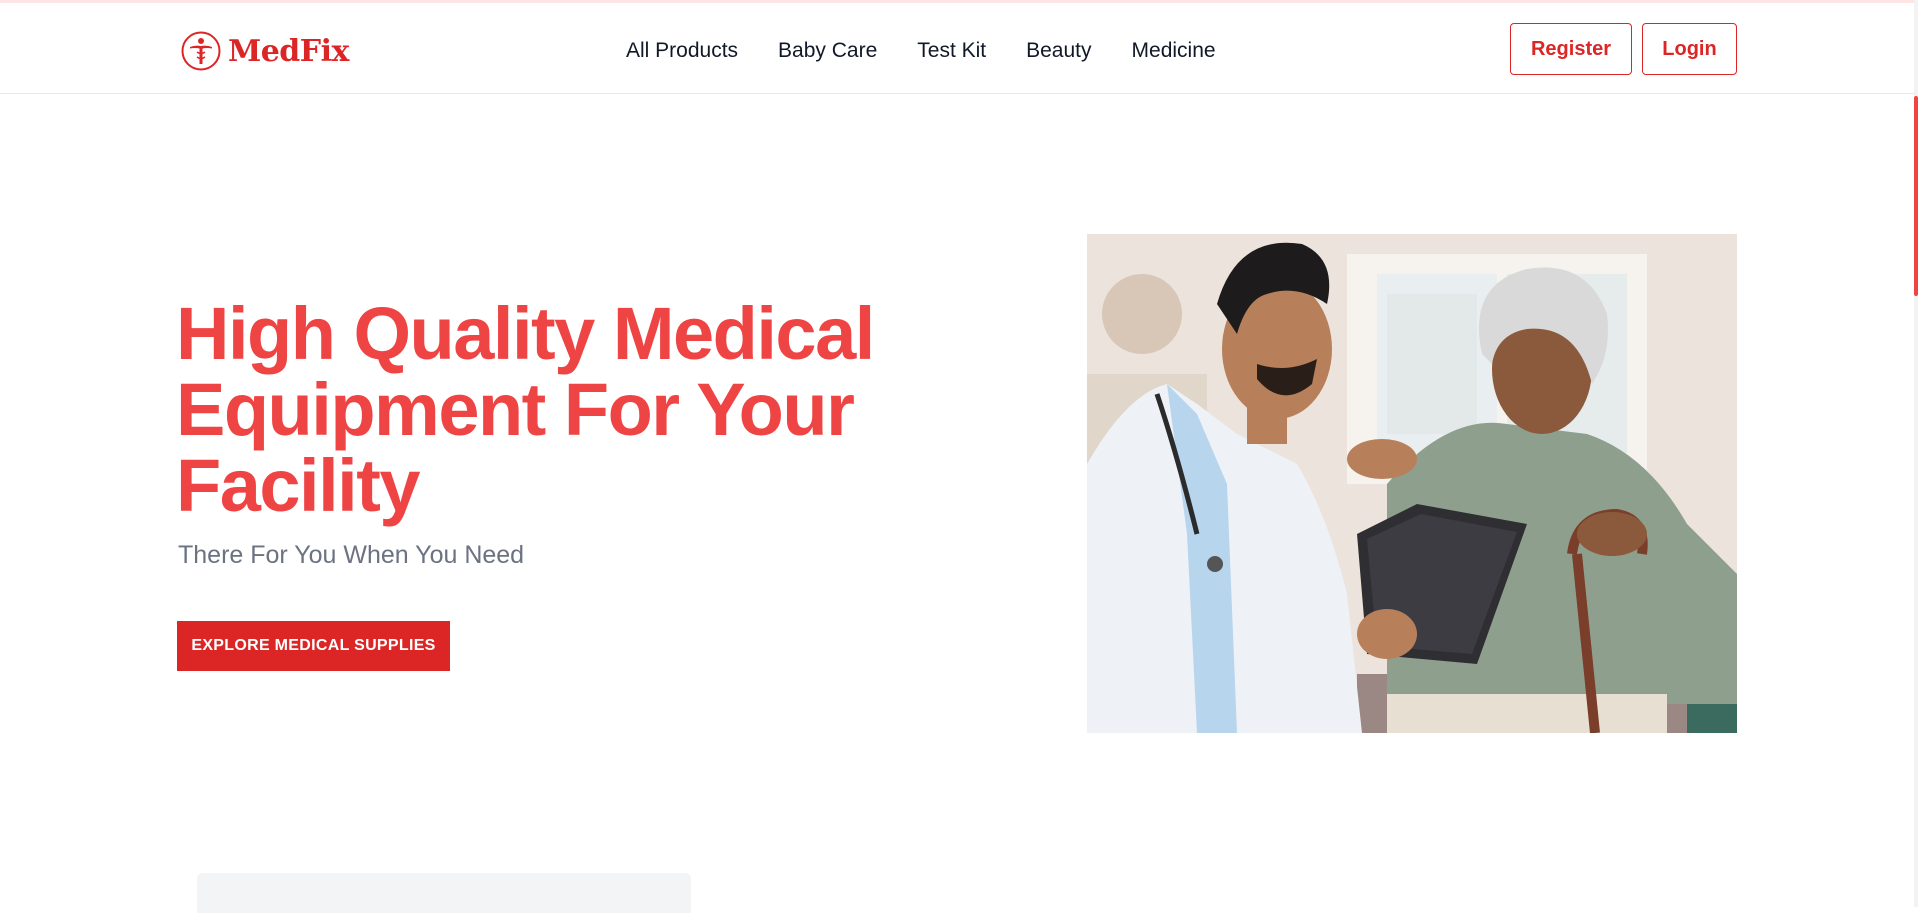 This screenshot has height=913, width=1918. What do you see at coordinates (444, 893) in the screenshot?
I see `product-card-peek` at bounding box center [444, 893].